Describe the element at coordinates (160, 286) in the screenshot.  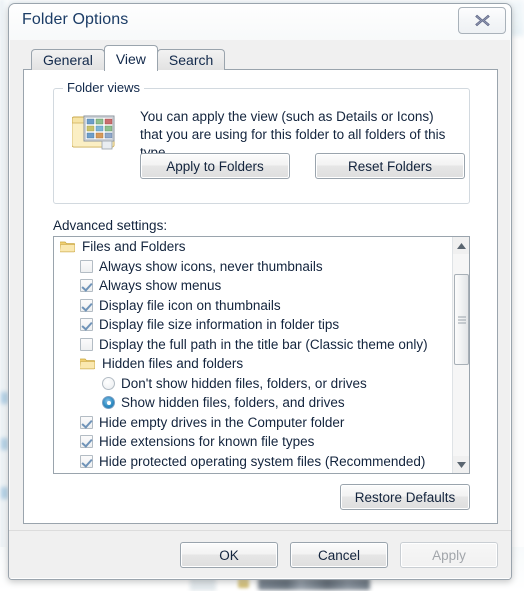
I see `setting-label: Always show menus` at that location.